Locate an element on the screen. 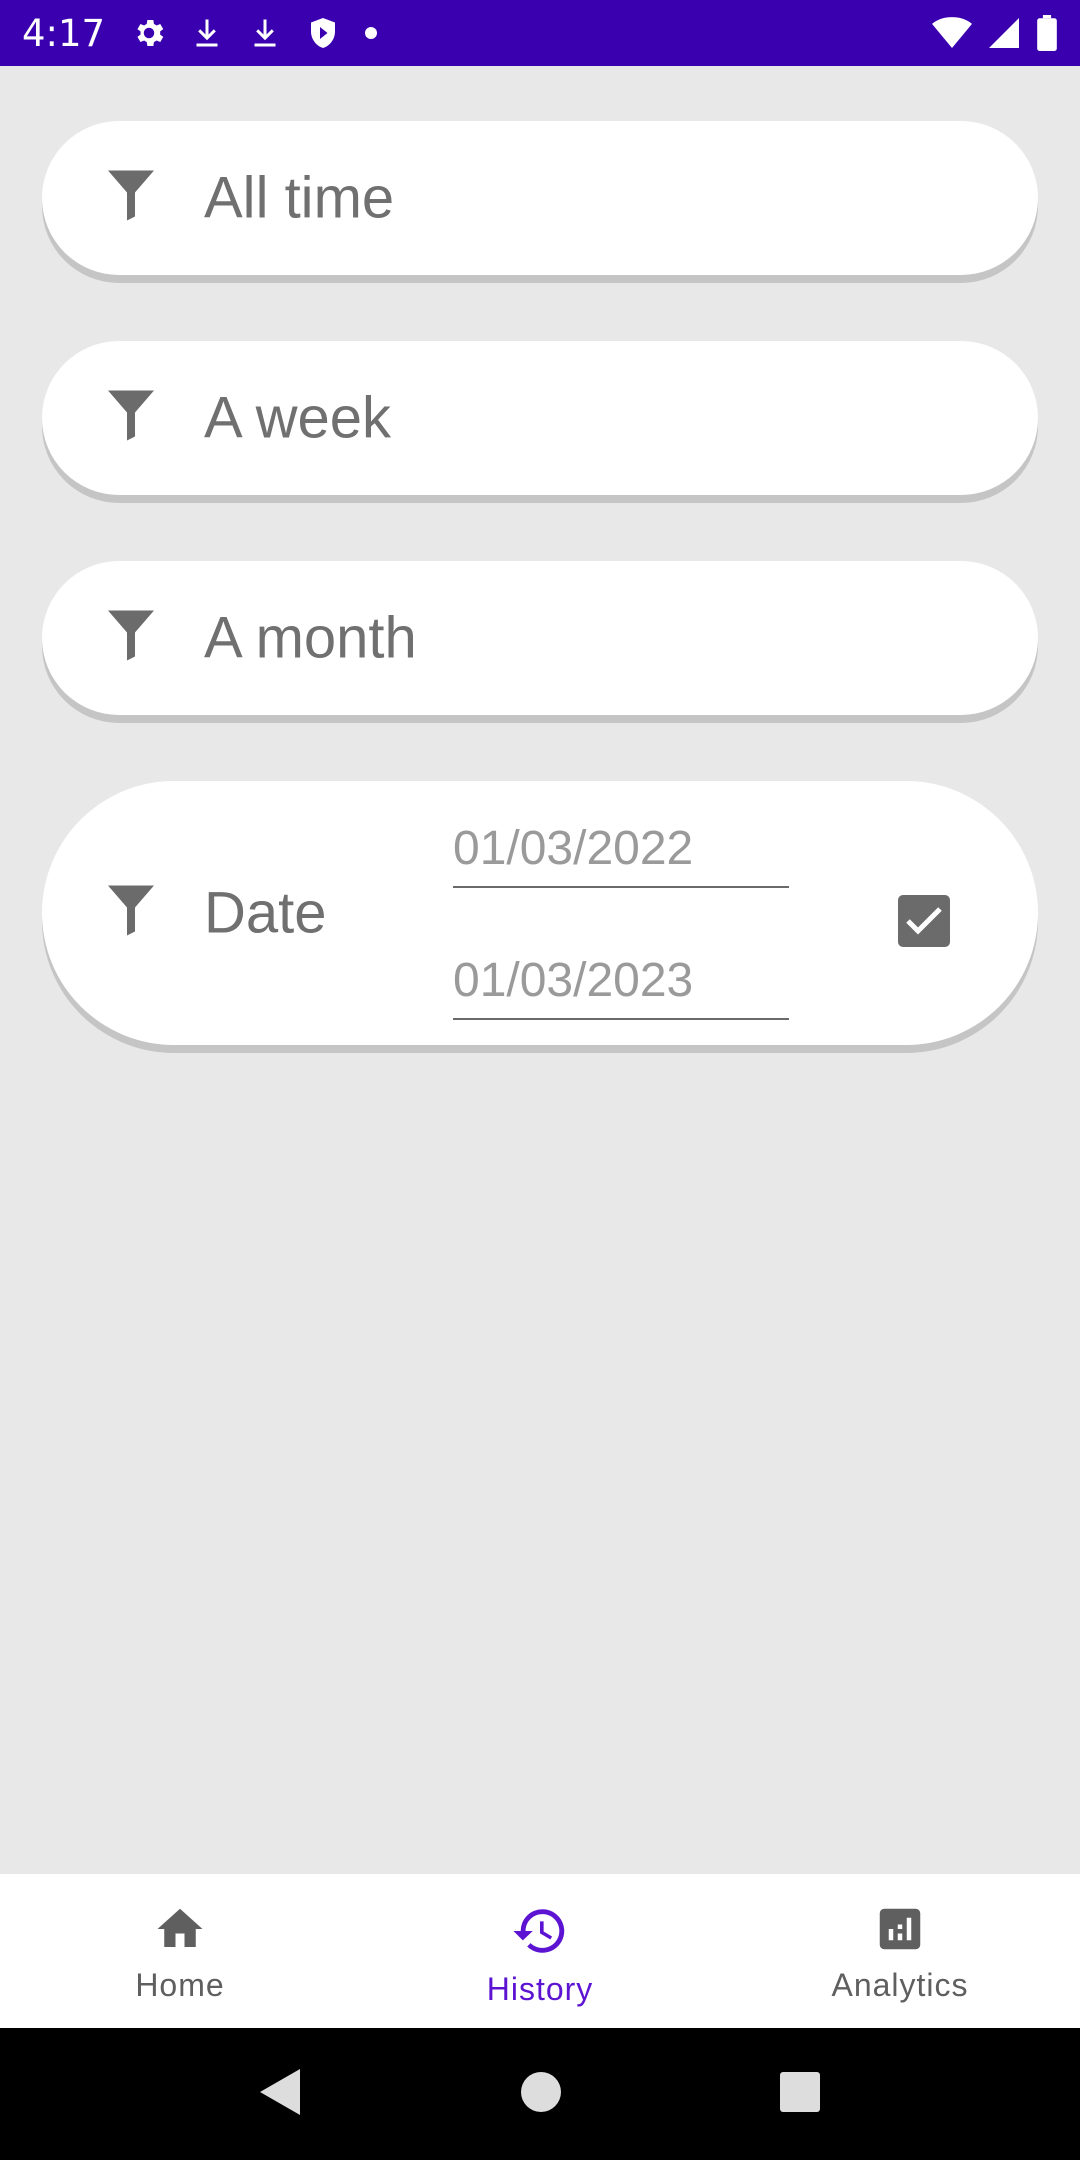 This screenshot has width=1080, height=2160. status-bar: 4:17 is located at coordinates (540, 33).